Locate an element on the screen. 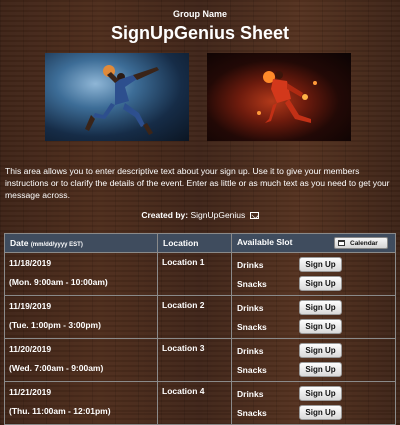  slot-date: 11/20/2019 is located at coordinates (30, 349).